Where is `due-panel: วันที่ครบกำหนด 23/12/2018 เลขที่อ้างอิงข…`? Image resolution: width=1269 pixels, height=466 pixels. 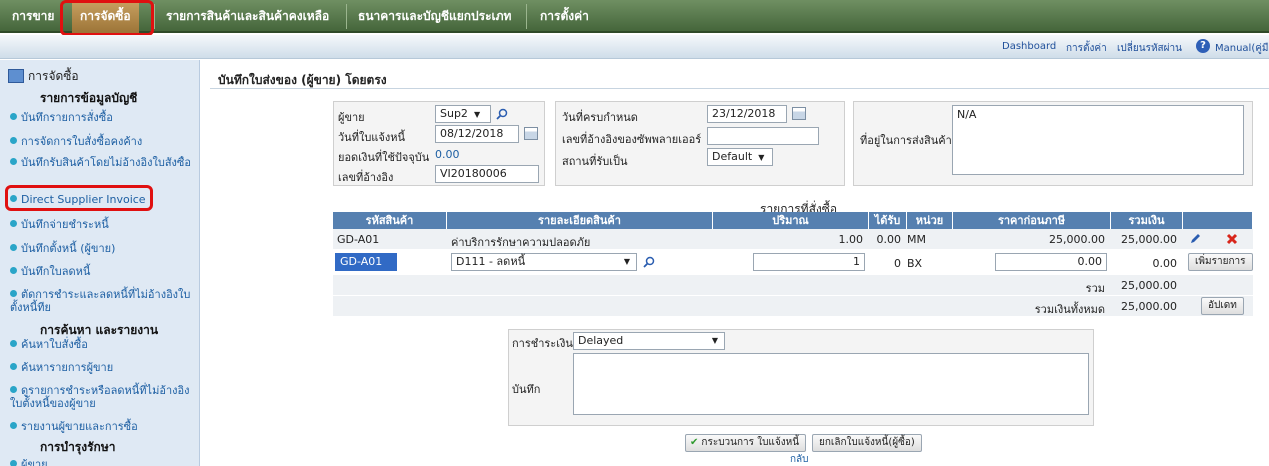
due-panel: วันที่ครบกำหนด 23/12/2018 เลขที่อ้างอิงข… is located at coordinates (700, 143).